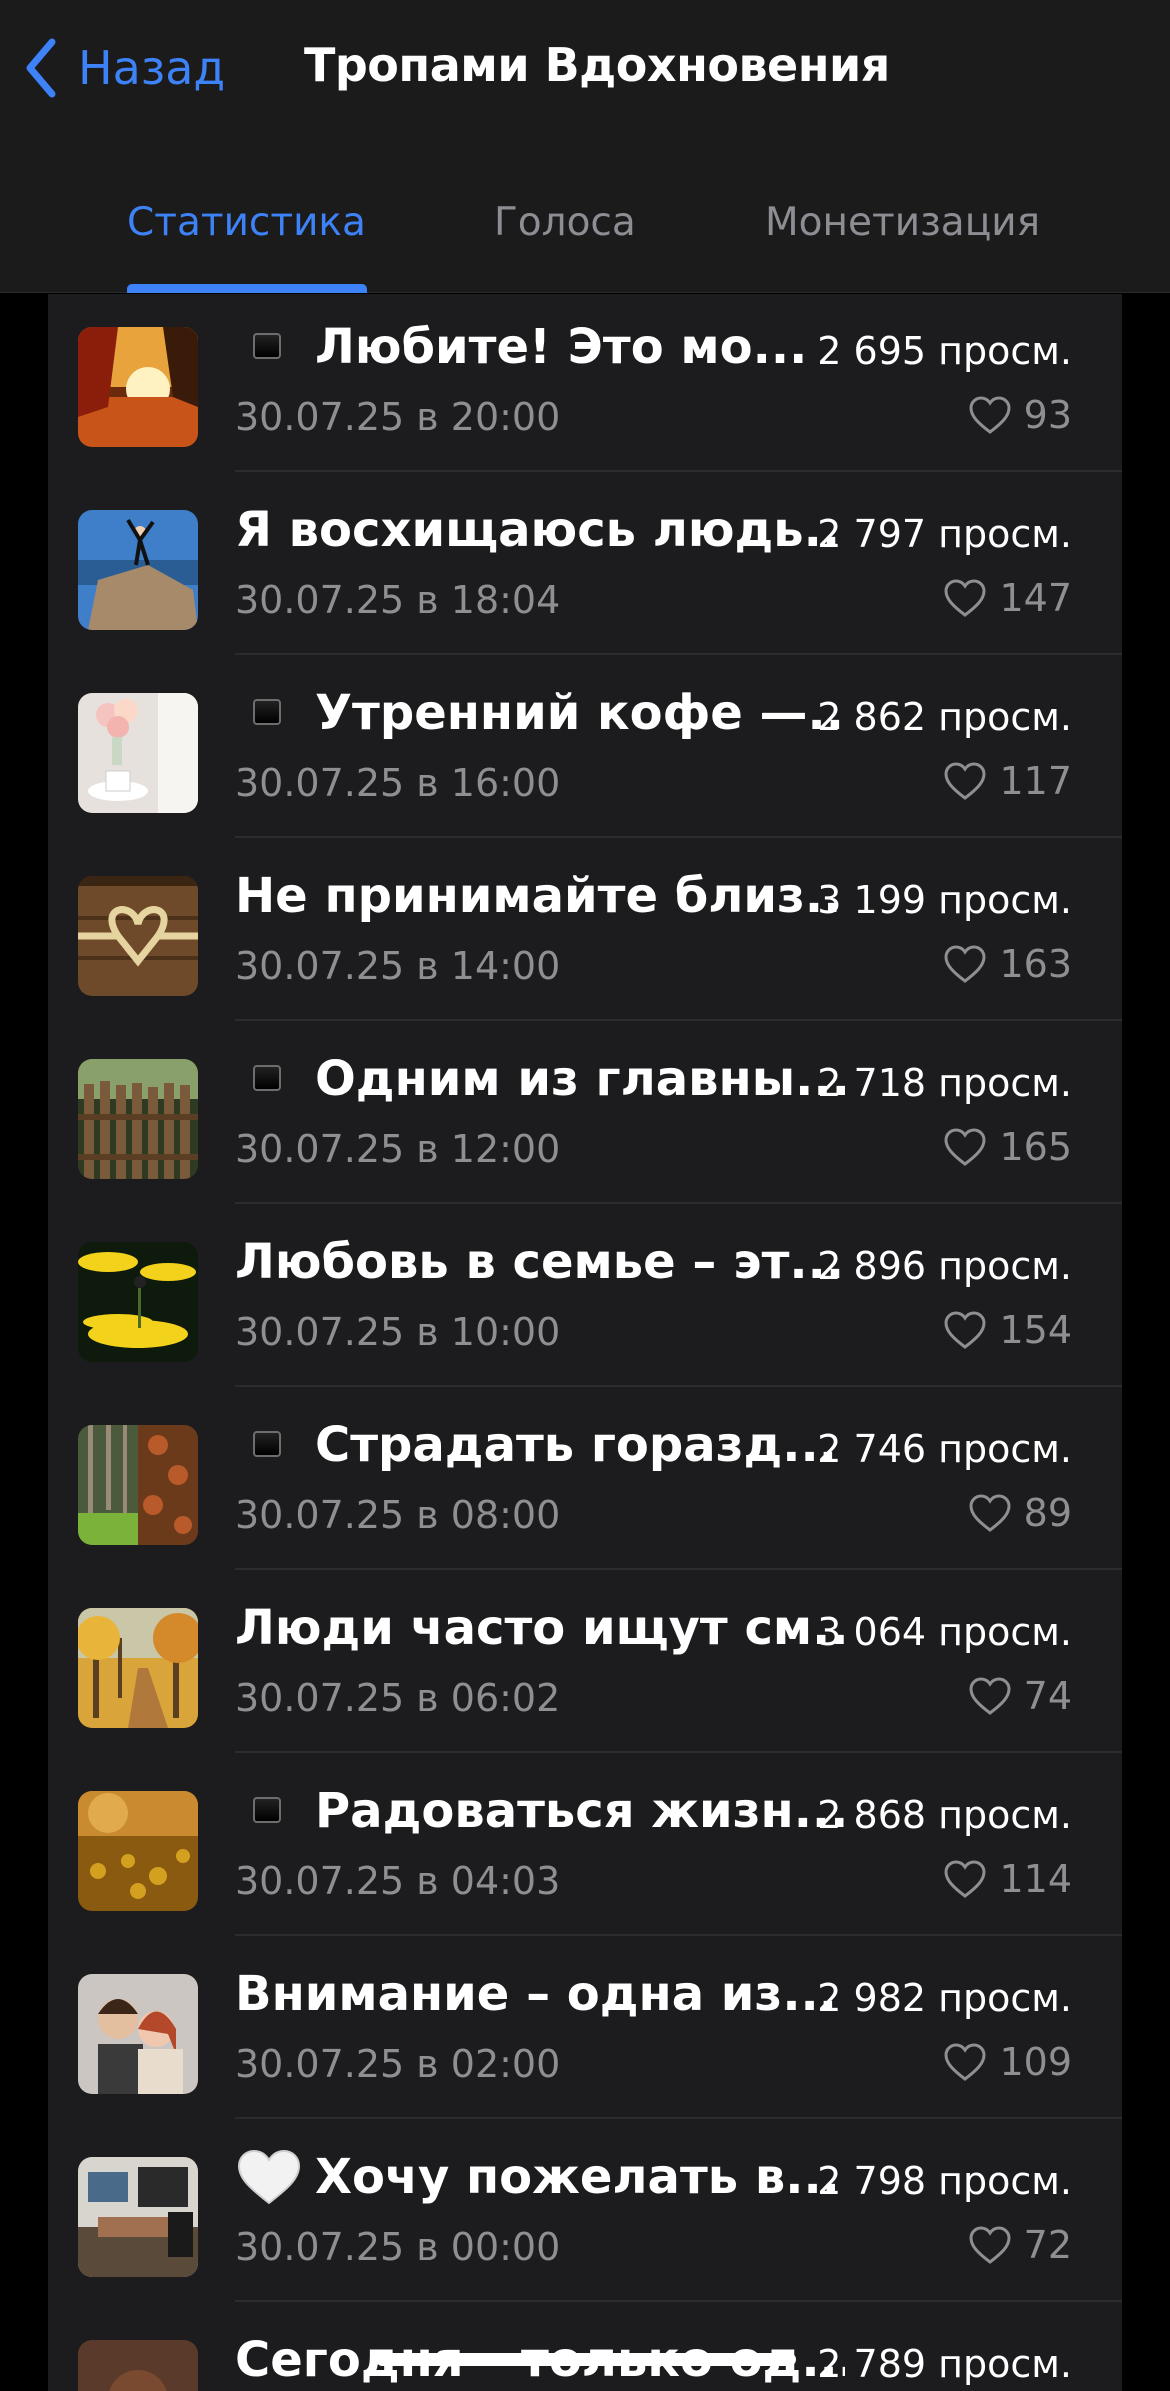  Describe the element at coordinates (944, 1998) in the screenshot. I see `post-views: 2 982 просм.` at that location.